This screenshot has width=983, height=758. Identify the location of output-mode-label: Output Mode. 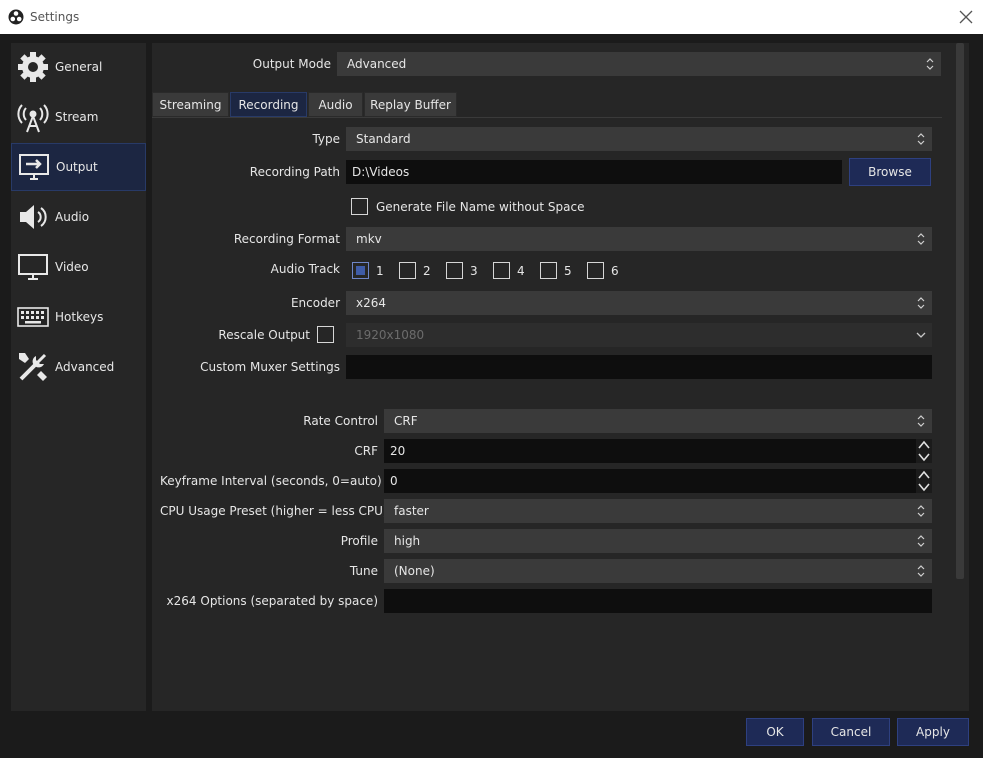
(291, 64).